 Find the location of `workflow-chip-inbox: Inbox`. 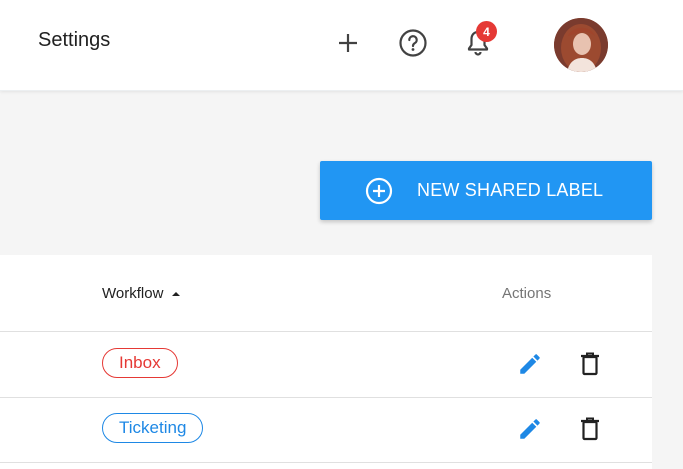

workflow-chip-inbox: Inbox is located at coordinates (140, 363).